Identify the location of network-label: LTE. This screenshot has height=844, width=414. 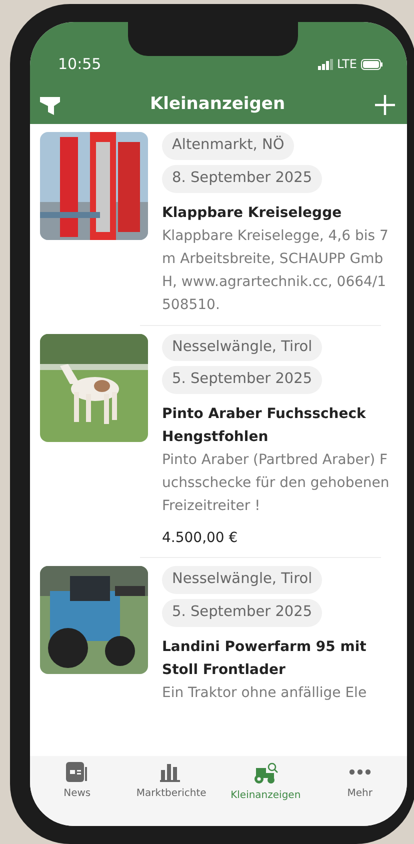
(347, 64).